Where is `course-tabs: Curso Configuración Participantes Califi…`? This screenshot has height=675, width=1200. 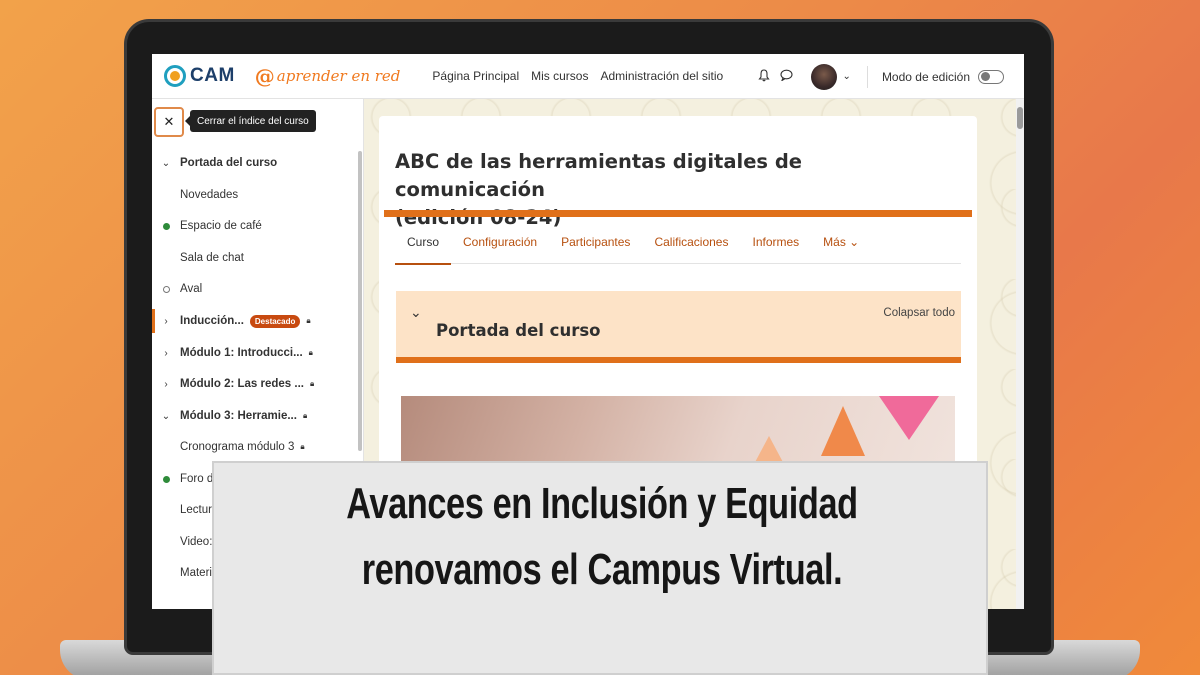
course-tabs: Curso Configuración Participantes Califi… is located at coordinates (678, 242).